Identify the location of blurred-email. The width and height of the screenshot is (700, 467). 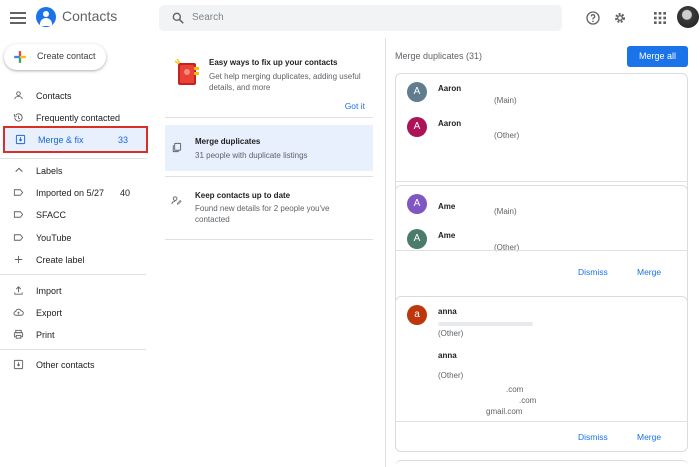
(485, 324).